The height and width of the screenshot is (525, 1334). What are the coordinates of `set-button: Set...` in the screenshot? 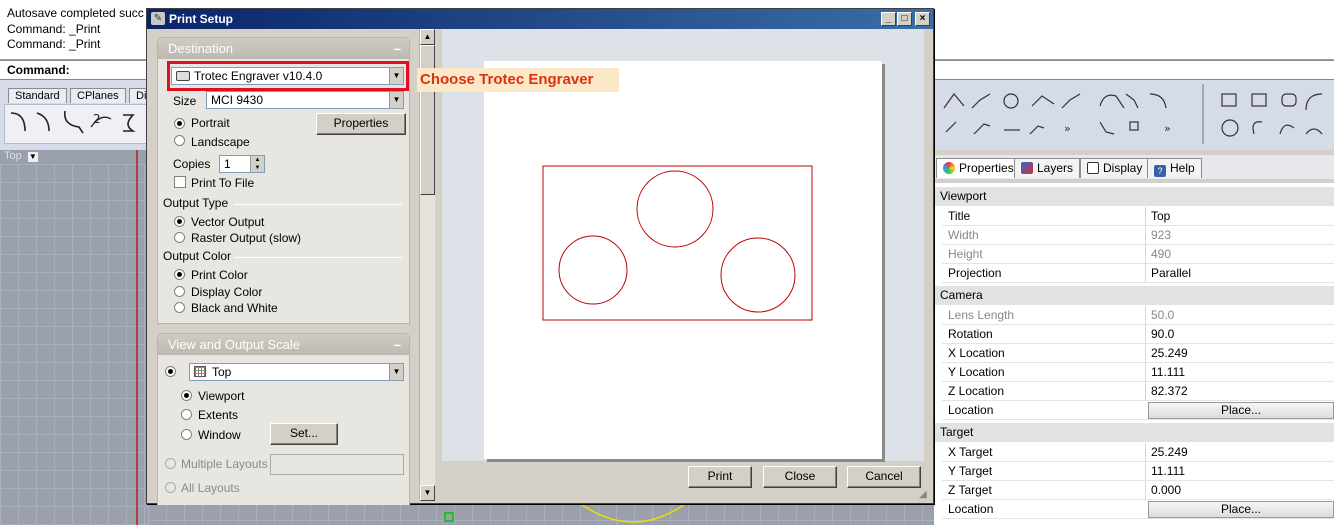 It's located at (304, 434).